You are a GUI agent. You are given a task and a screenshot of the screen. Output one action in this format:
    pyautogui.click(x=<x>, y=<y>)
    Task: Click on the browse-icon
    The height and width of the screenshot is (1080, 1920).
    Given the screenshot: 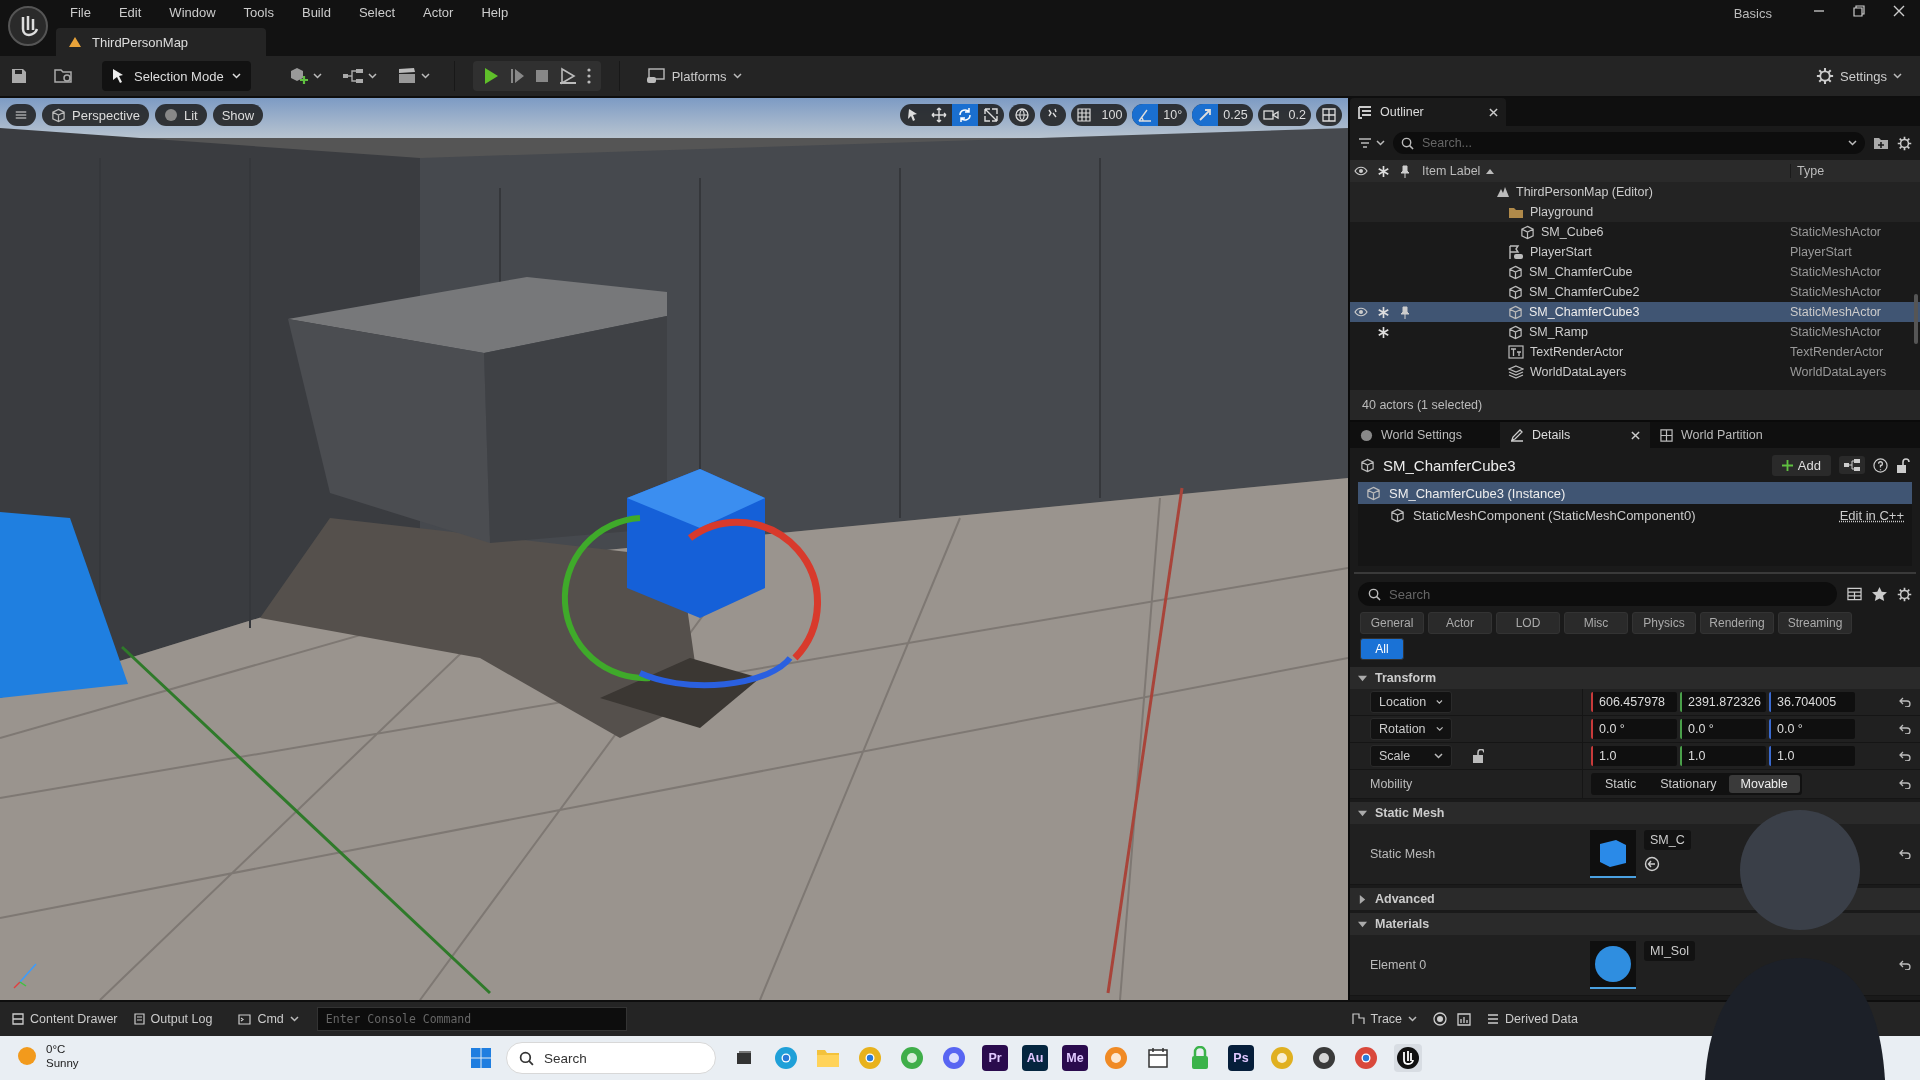 What is the action you would take?
    pyautogui.click(x=64, y=76)
    